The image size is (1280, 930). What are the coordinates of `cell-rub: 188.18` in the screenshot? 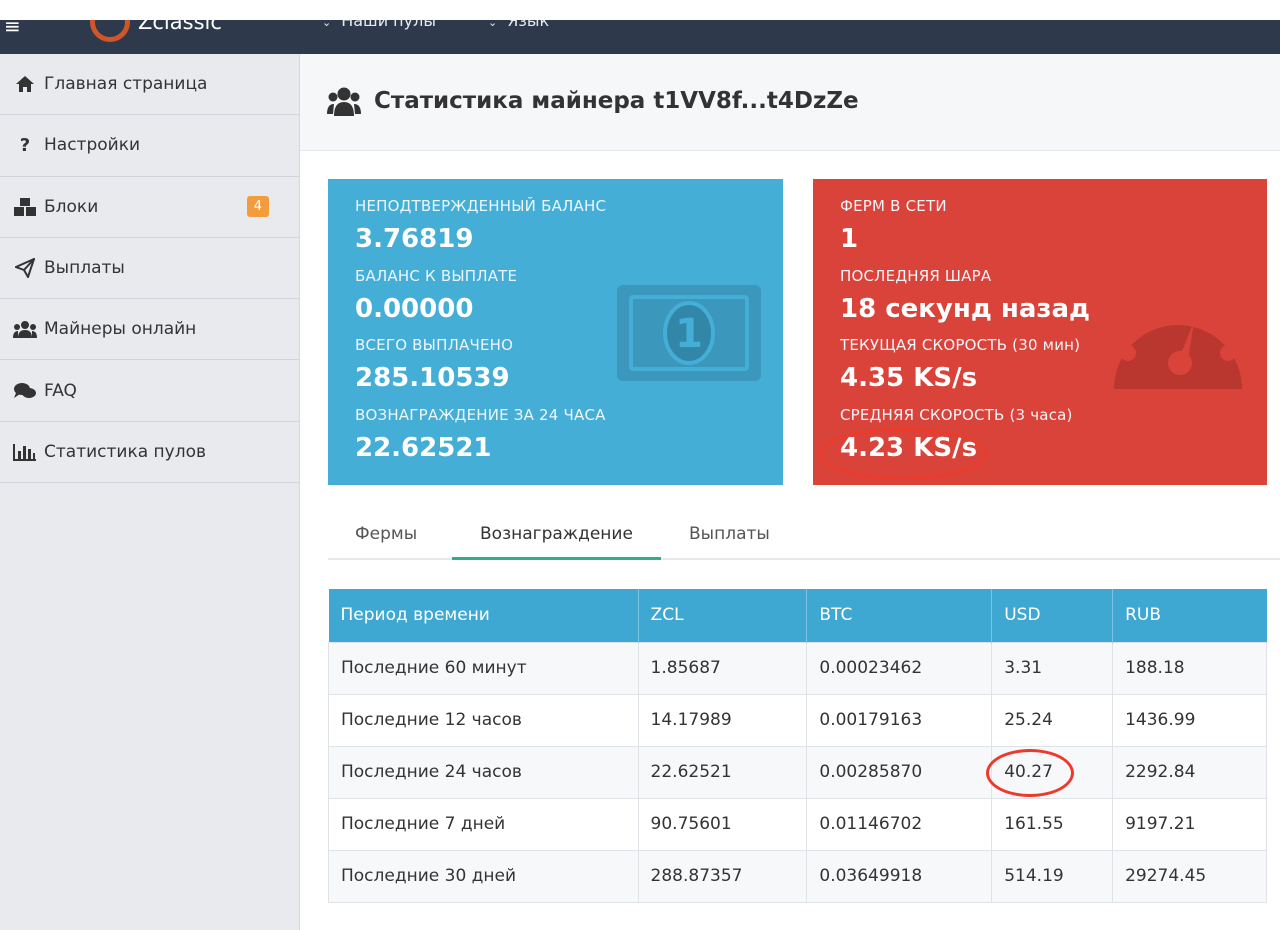 It's located at (1189, 668).